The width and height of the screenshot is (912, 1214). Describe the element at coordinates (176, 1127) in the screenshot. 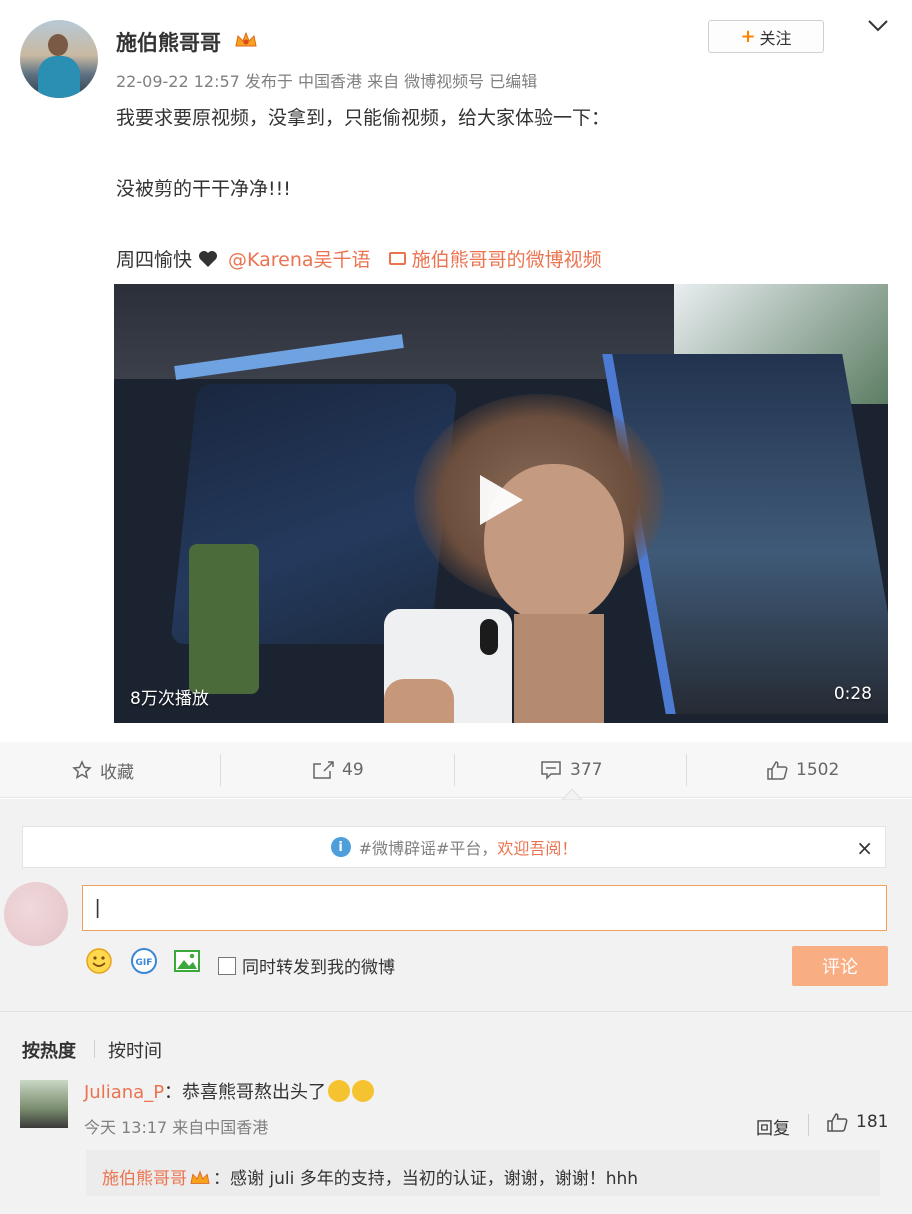

I see `comment-time: 今天 13:17 来自中国香港` at that location.